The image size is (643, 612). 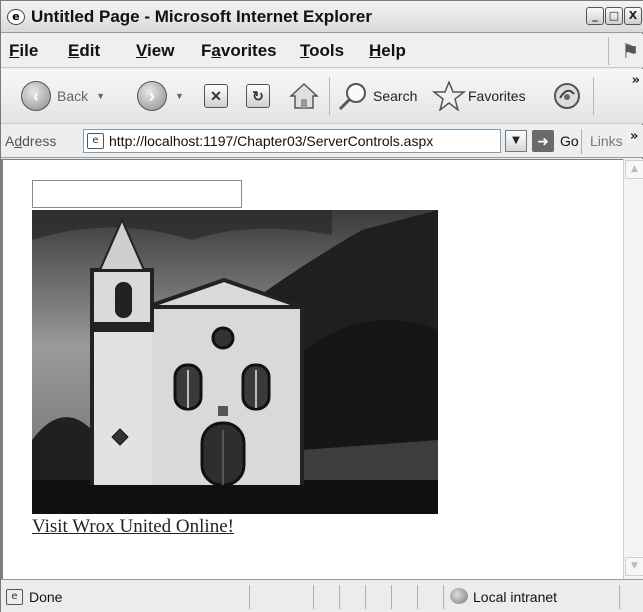 I want to click on menu-edit-accel: E, so click(x=74, y=50).